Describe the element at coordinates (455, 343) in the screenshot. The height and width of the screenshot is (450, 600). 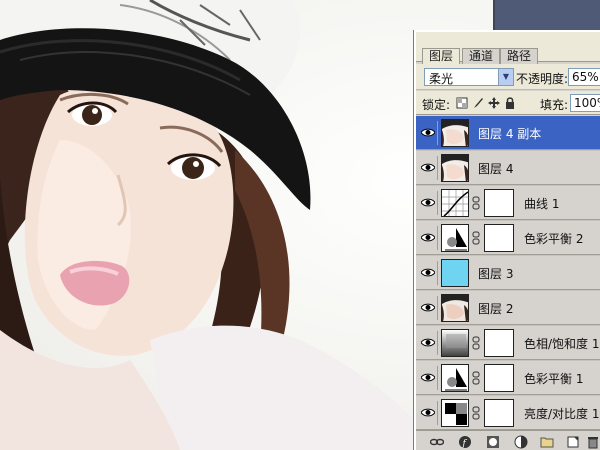
I see `hue-saturation-adjustment-icon` at that location.